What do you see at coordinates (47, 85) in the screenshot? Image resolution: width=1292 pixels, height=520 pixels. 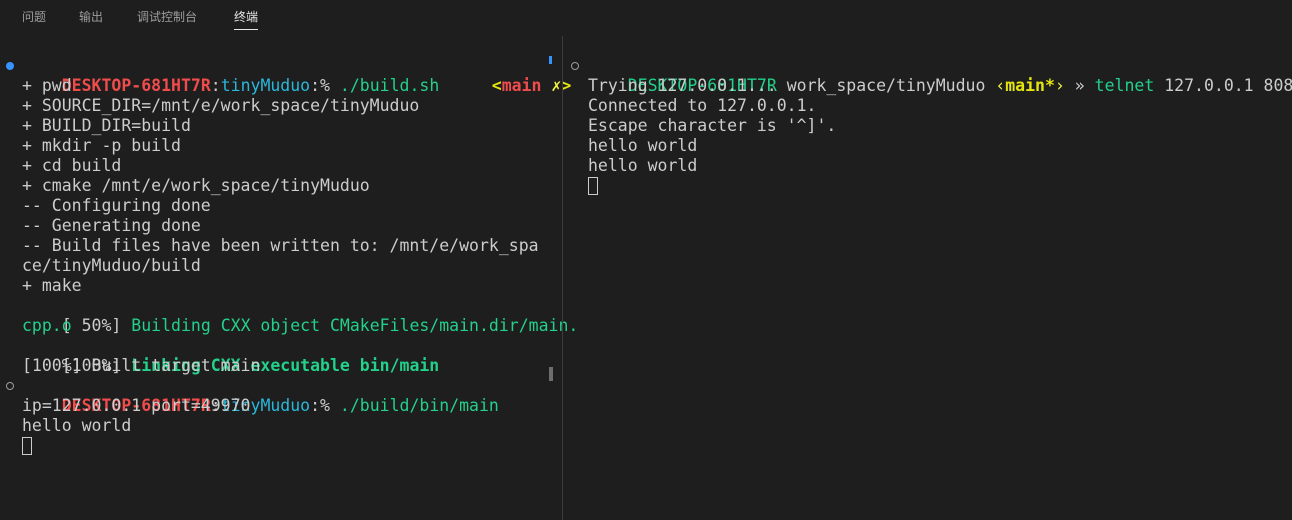 I see `output-line: + pwd` at bounding box center [47, 85].